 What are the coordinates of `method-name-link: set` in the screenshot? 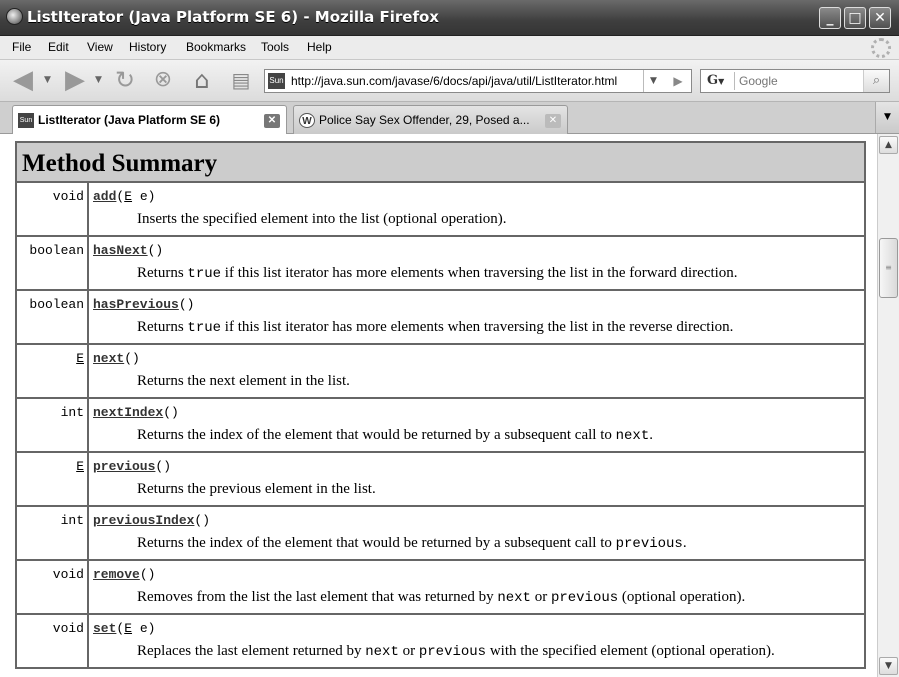 It's located at (104, 628).